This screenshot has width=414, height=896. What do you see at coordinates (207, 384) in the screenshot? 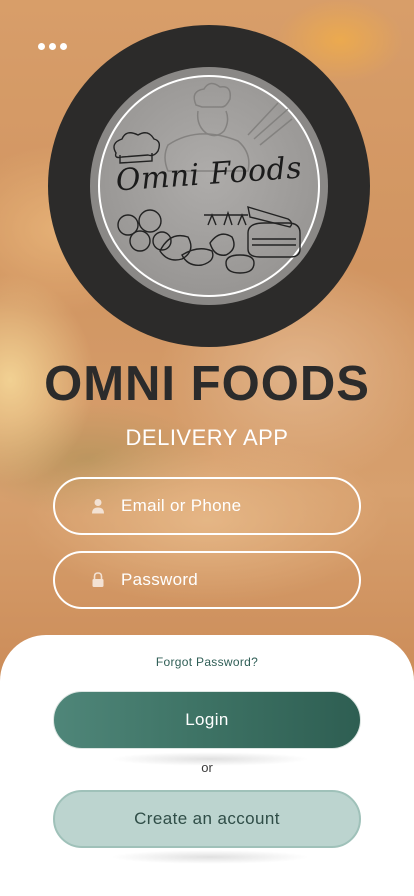
I see `brand-title: OMNI FOODS` at bounding box center [207, 384].